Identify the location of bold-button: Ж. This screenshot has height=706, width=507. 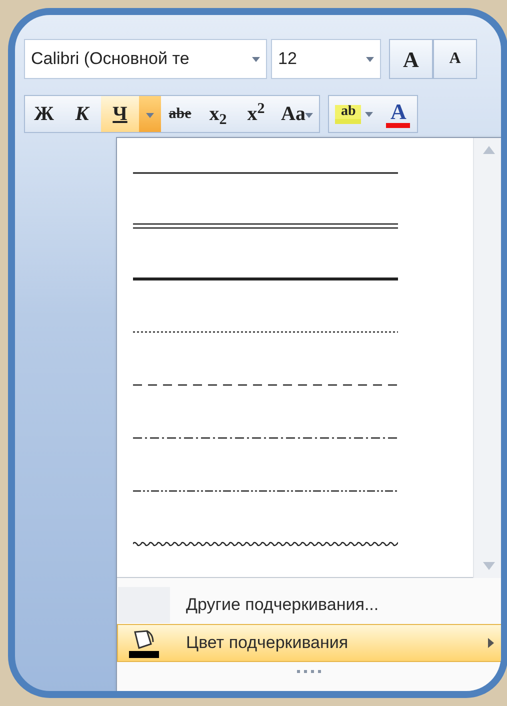
(44, 114).